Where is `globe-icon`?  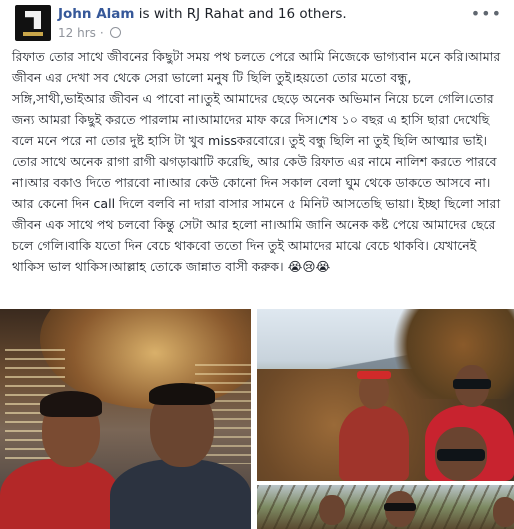
globe-icon is located at coordinates (115, 32).